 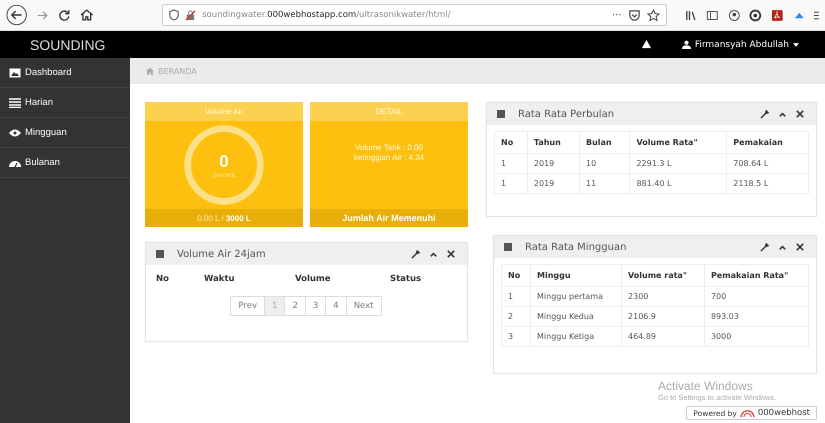 I want to click on reload-icon, so click(x=64, y=15).